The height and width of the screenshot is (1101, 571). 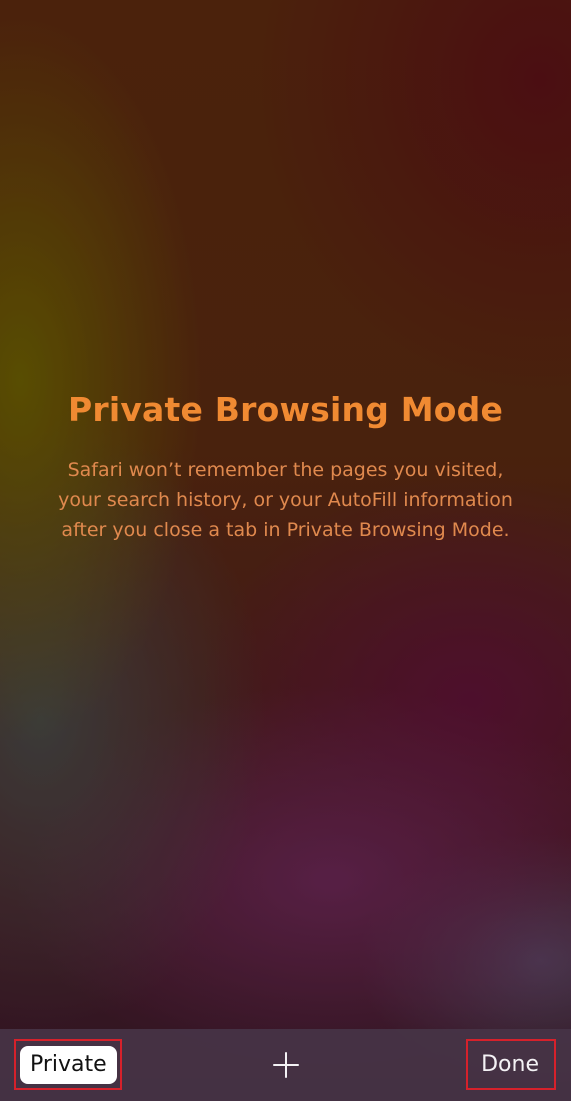 I want to click on plus-icon, so click(x=286, y=1065).